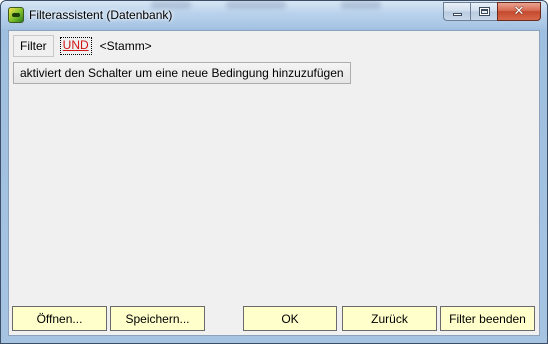 The image size is (548, 344). I want to click on app-database-icon, so click(16, 15).